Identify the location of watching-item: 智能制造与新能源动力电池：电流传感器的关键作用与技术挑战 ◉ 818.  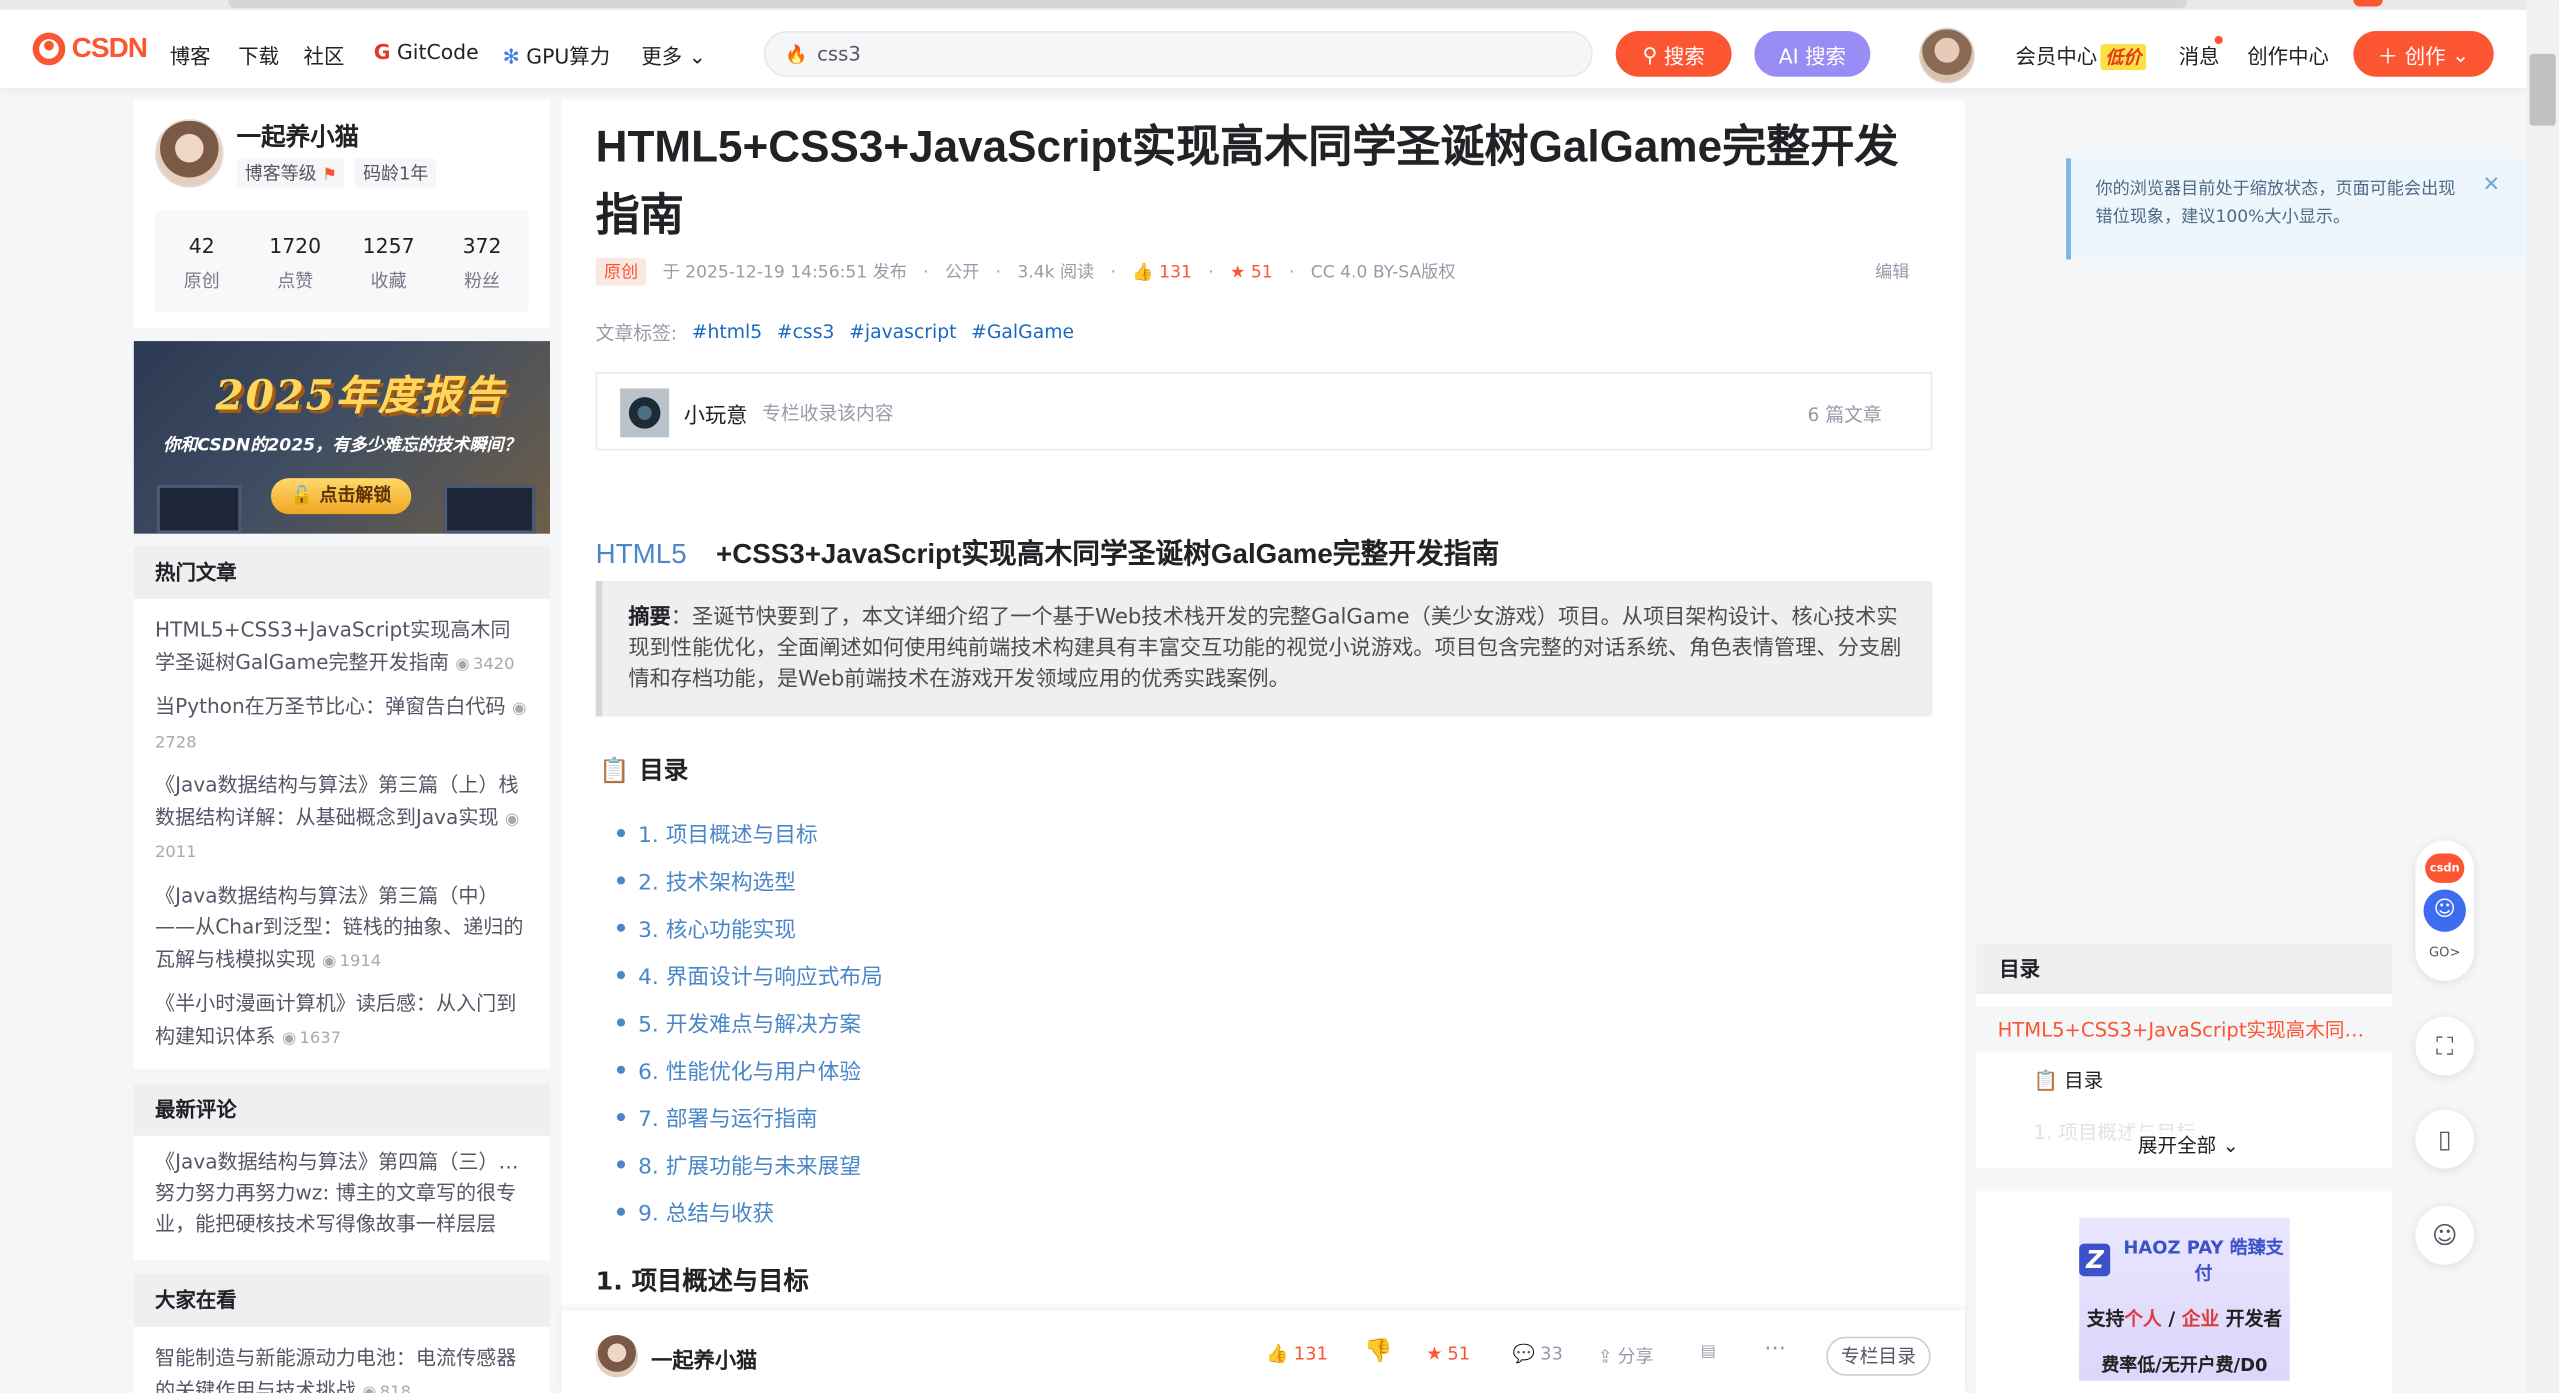
(342, 1368).